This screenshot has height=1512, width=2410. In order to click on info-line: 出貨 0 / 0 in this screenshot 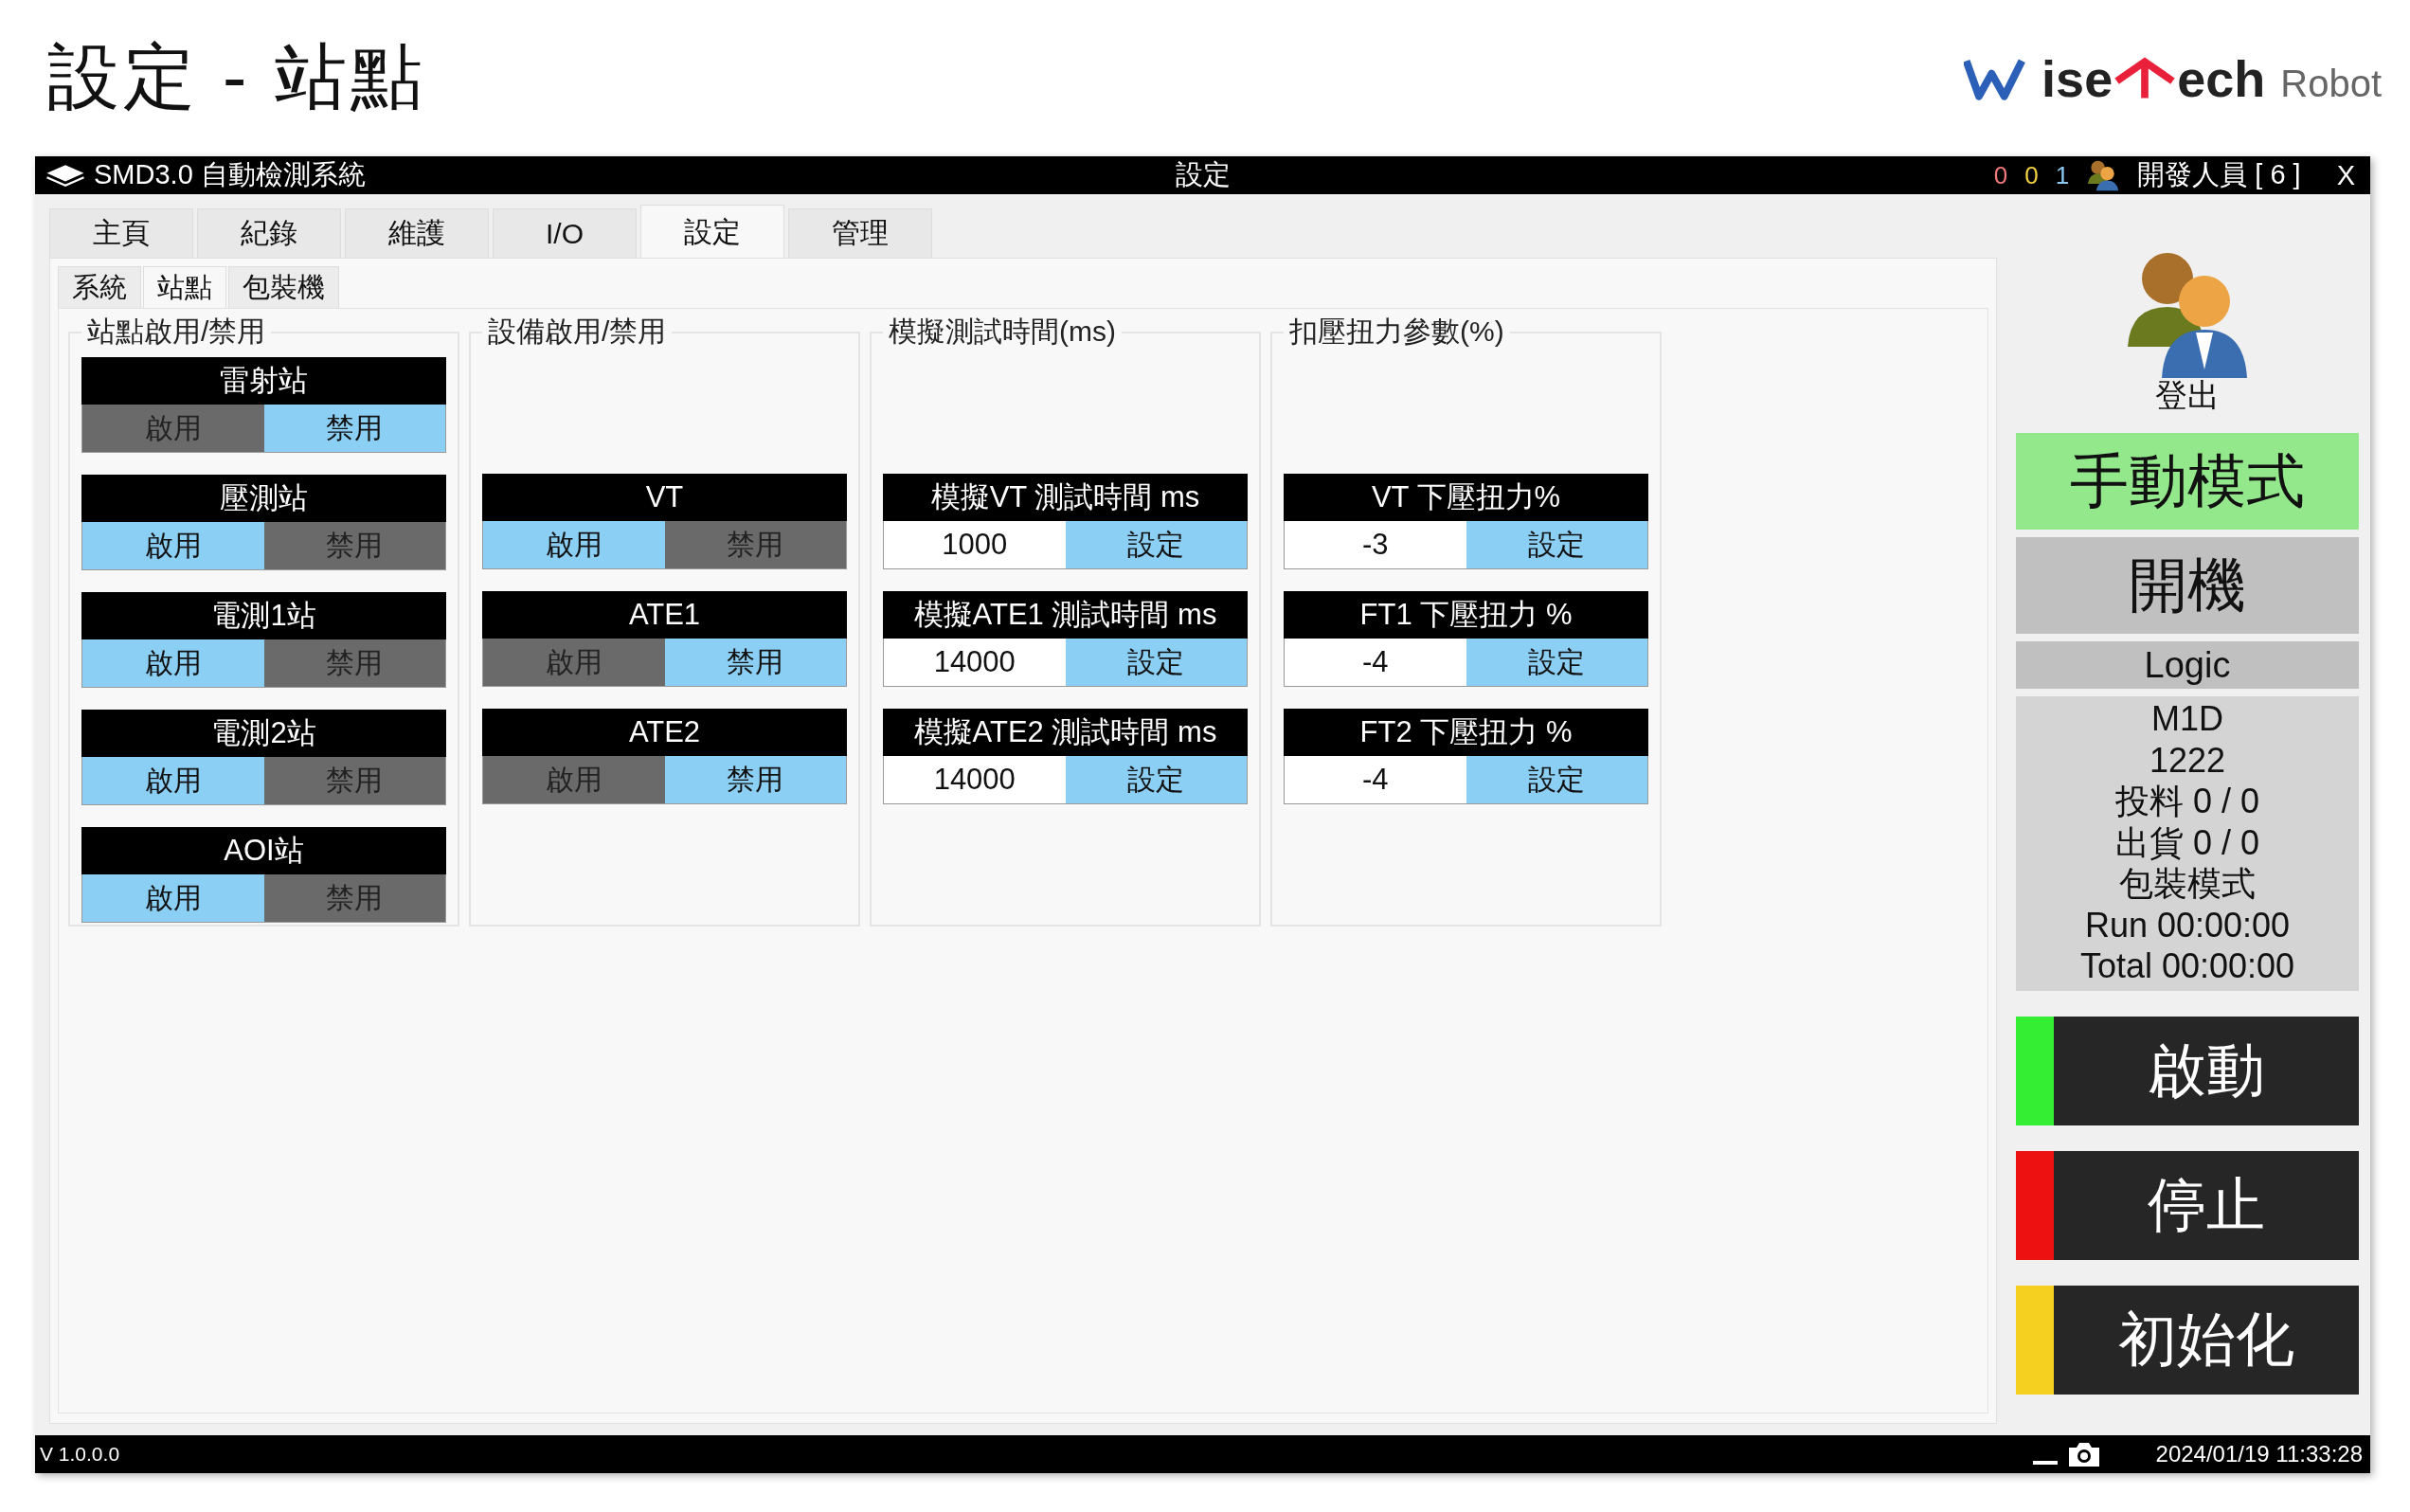, I will do `click(2187, 842)`.